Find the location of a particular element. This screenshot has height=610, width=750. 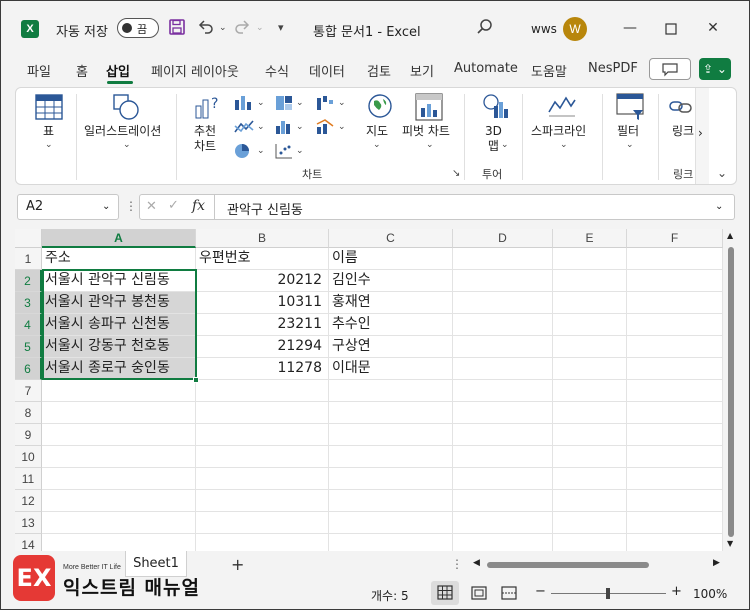

cell-d3 is located at coordinates (503, 303).